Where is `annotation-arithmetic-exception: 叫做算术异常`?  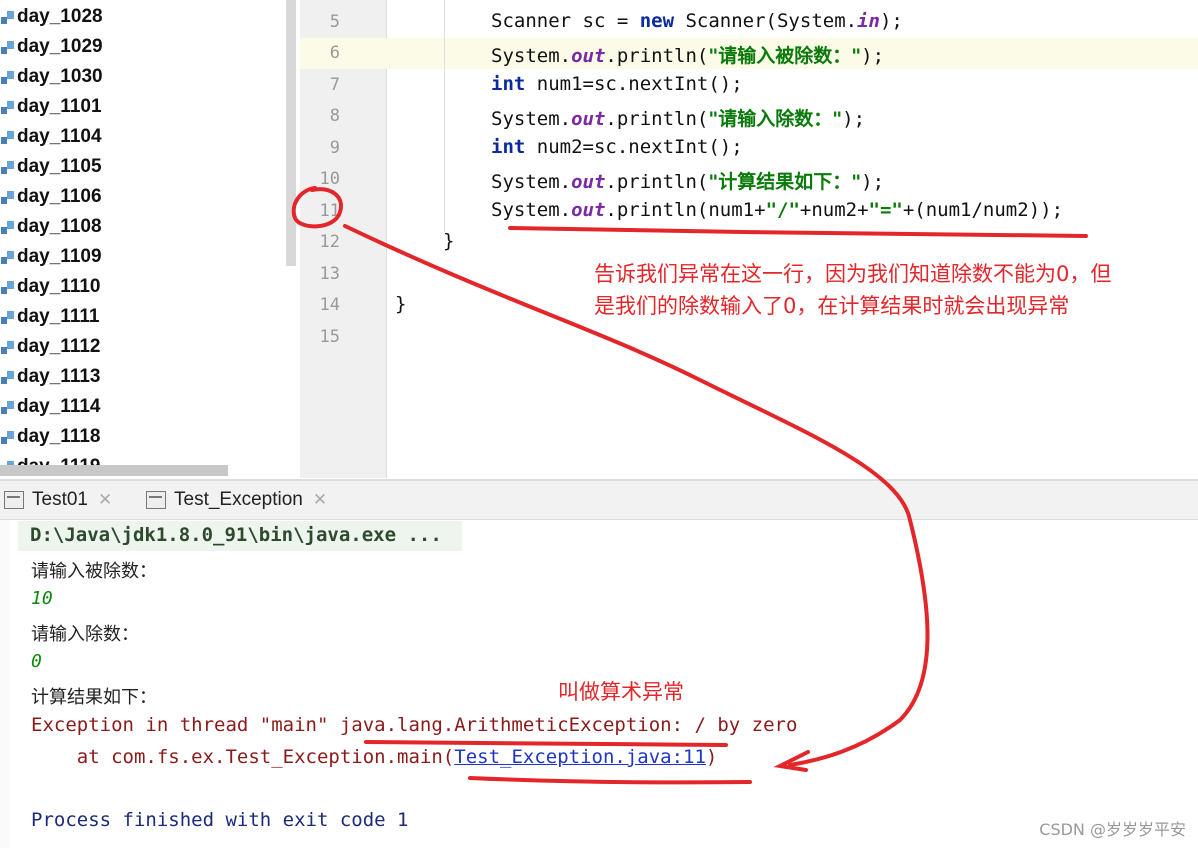 annotation-arithmetic-exception: 叫做算术异常 is located at coordinates (621, 692).